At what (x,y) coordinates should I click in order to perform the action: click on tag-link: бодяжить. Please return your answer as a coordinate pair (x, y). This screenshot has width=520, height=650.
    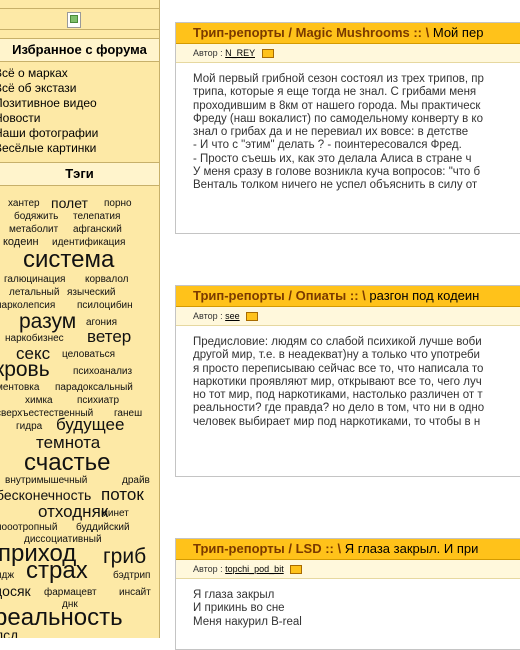
    Looking at the image, I should click on (36, 217).